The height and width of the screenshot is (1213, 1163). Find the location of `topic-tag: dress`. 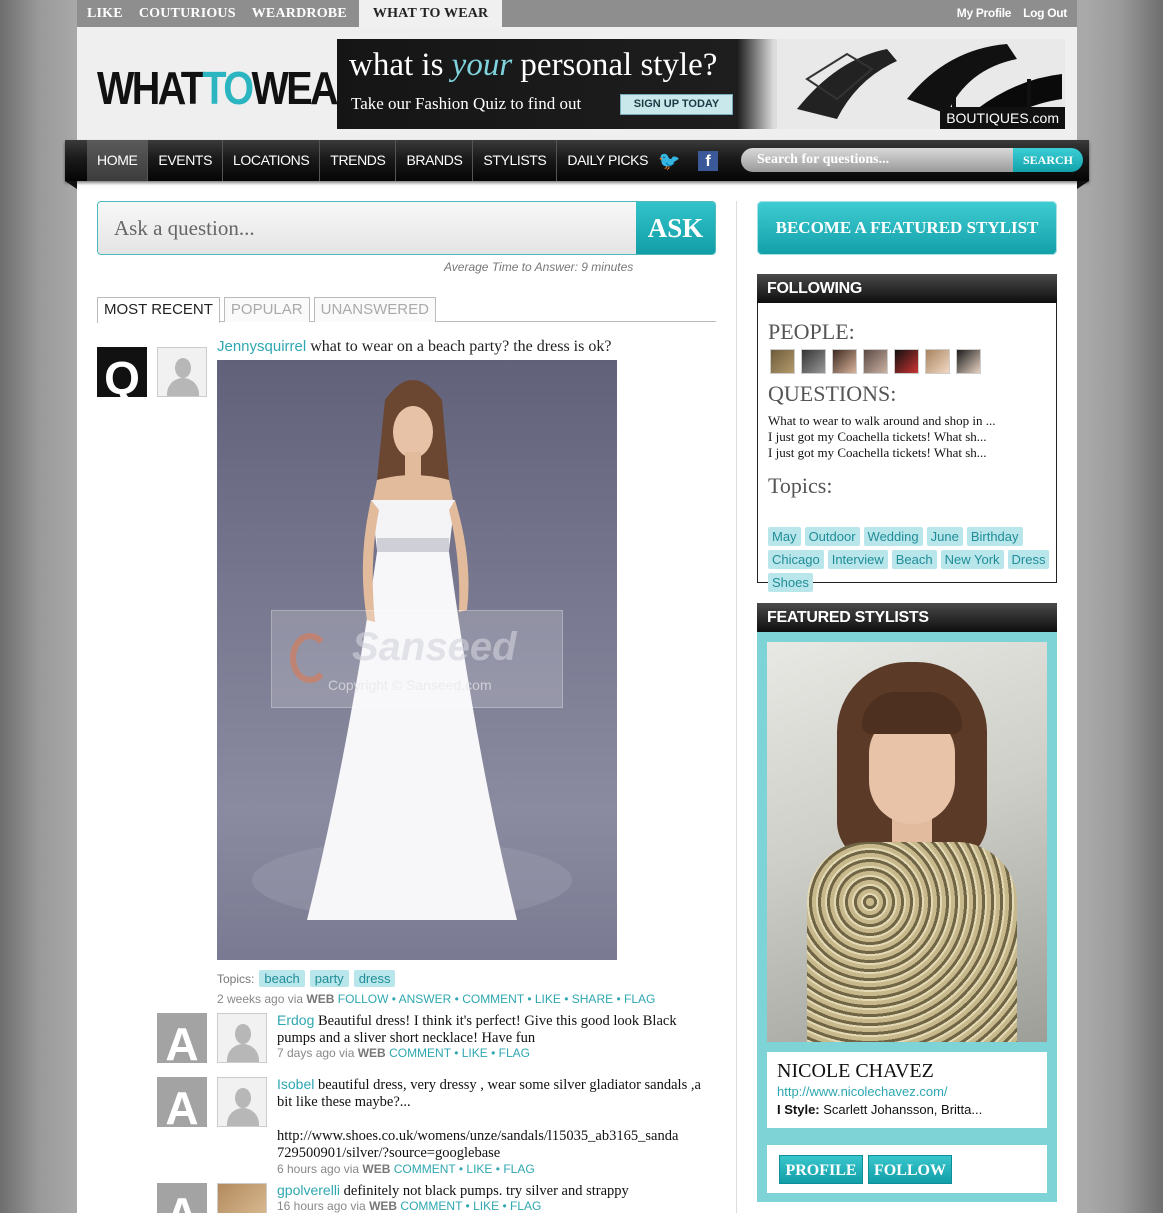

topic-tag: dress is located at coordinates (374, 978).